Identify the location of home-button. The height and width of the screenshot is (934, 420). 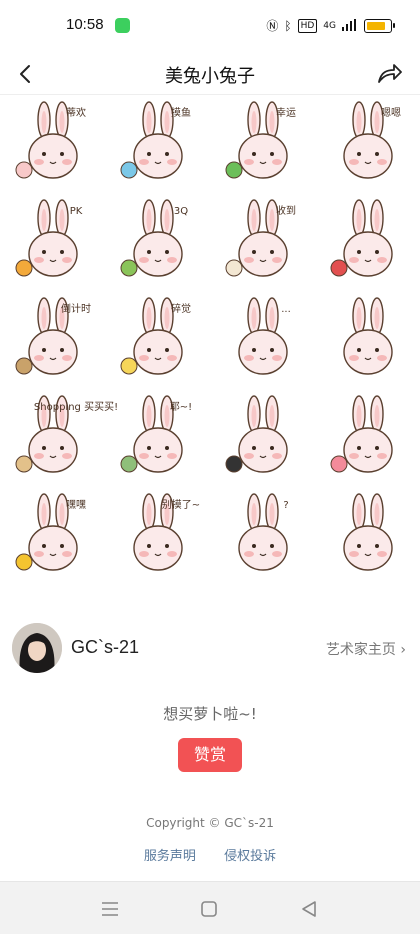
(209, 909).